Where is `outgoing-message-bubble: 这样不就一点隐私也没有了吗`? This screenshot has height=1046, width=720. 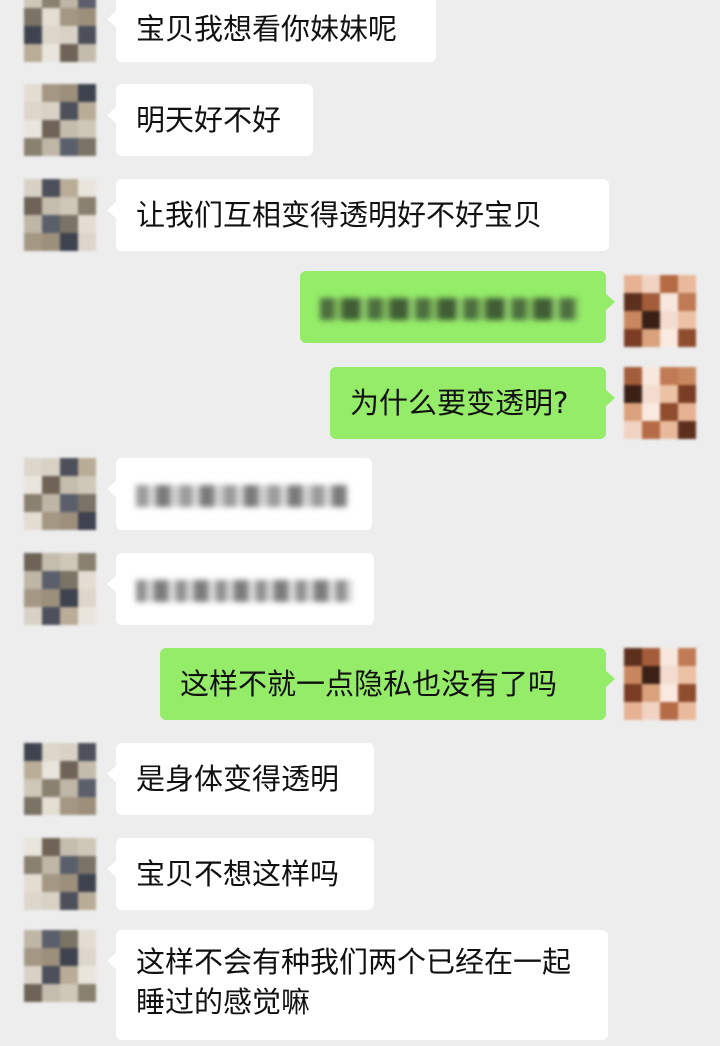 outgoing-message-bubble: 这样不就一点隐私也没有了吗 is located at coordinates (387, 684).